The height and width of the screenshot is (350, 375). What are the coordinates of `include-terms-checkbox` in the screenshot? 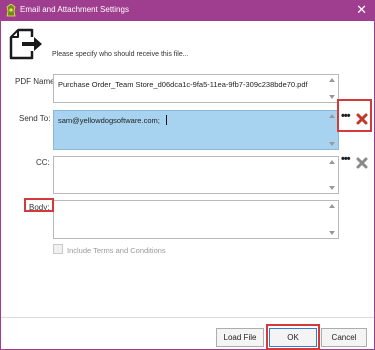 It's located at (58, 249).